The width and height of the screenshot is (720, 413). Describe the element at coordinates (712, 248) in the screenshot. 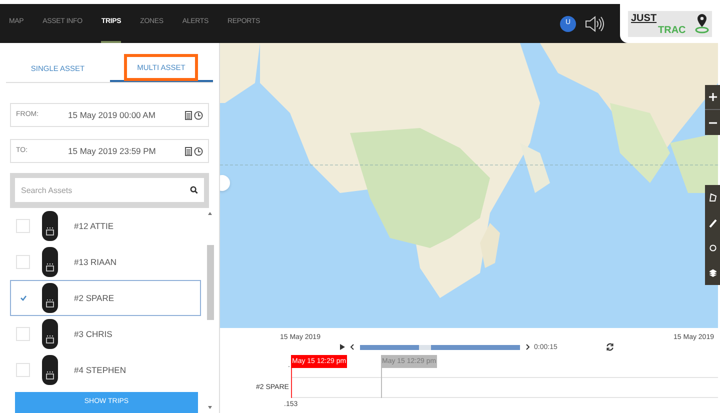

I see `circle-icon` at that location.